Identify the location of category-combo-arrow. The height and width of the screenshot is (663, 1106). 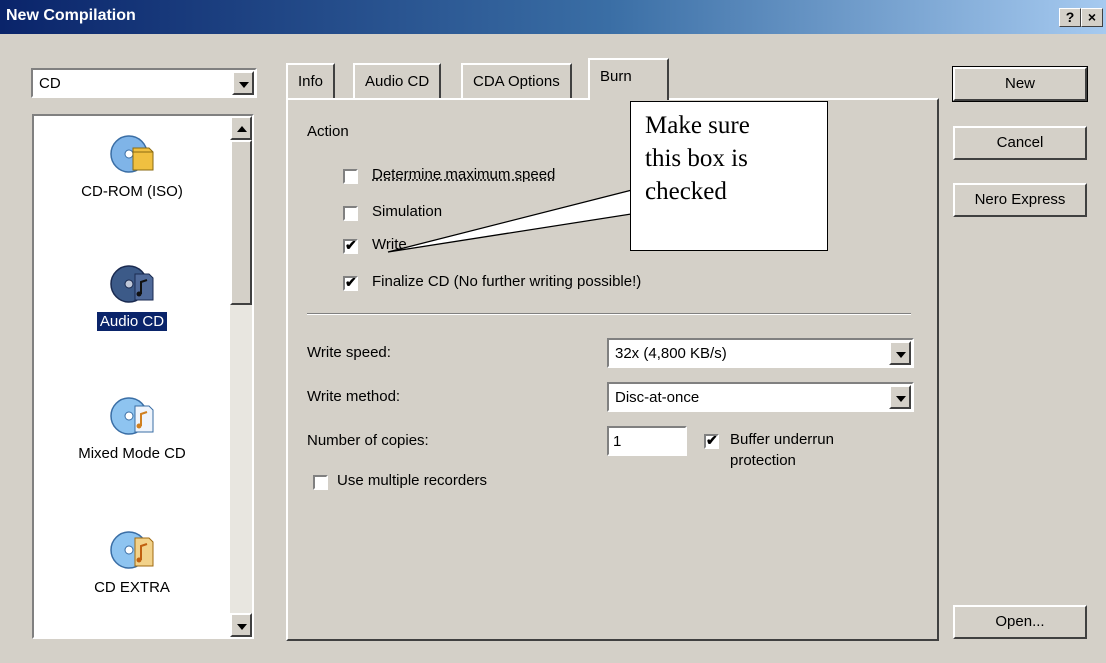
(243, 83).